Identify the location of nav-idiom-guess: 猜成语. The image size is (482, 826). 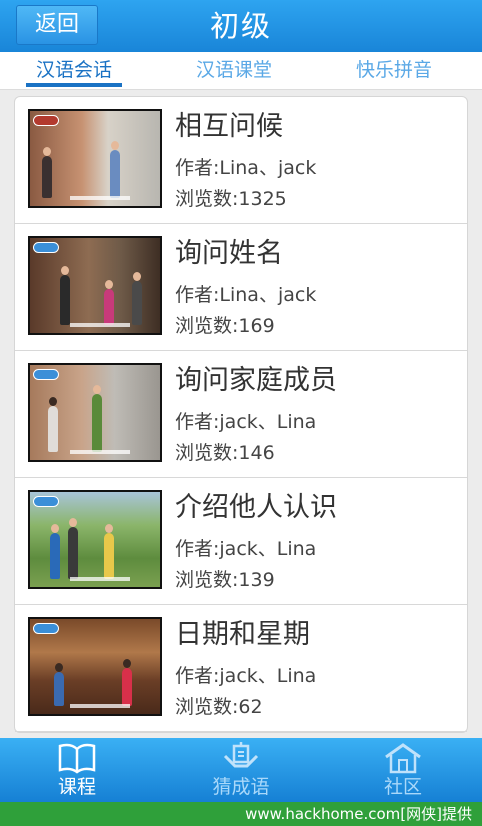
(241, 770).